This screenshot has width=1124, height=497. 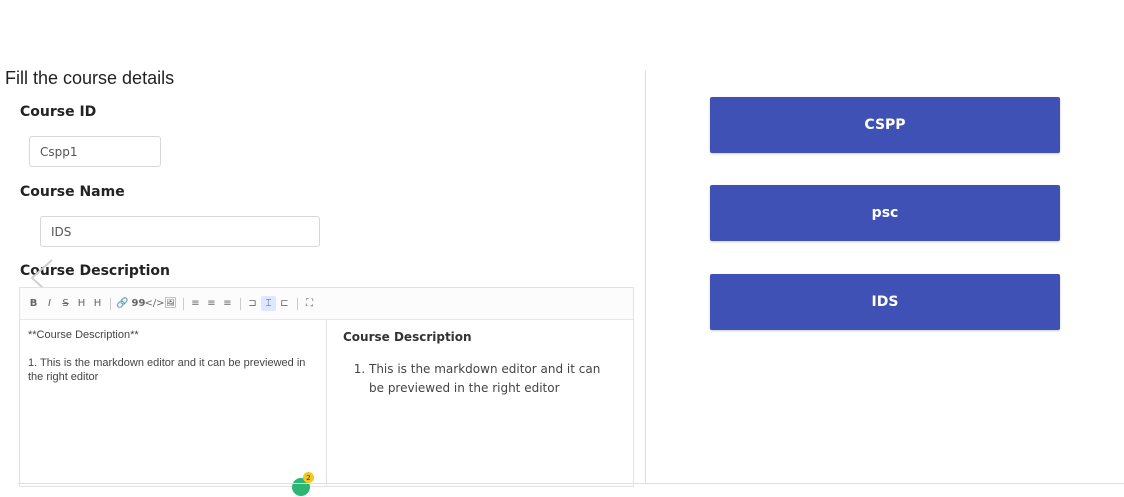 What do you see at coordinates (407, 337) in the screenshot?
I see `preview-heading: Course Description` at bounding box center [407, 337].